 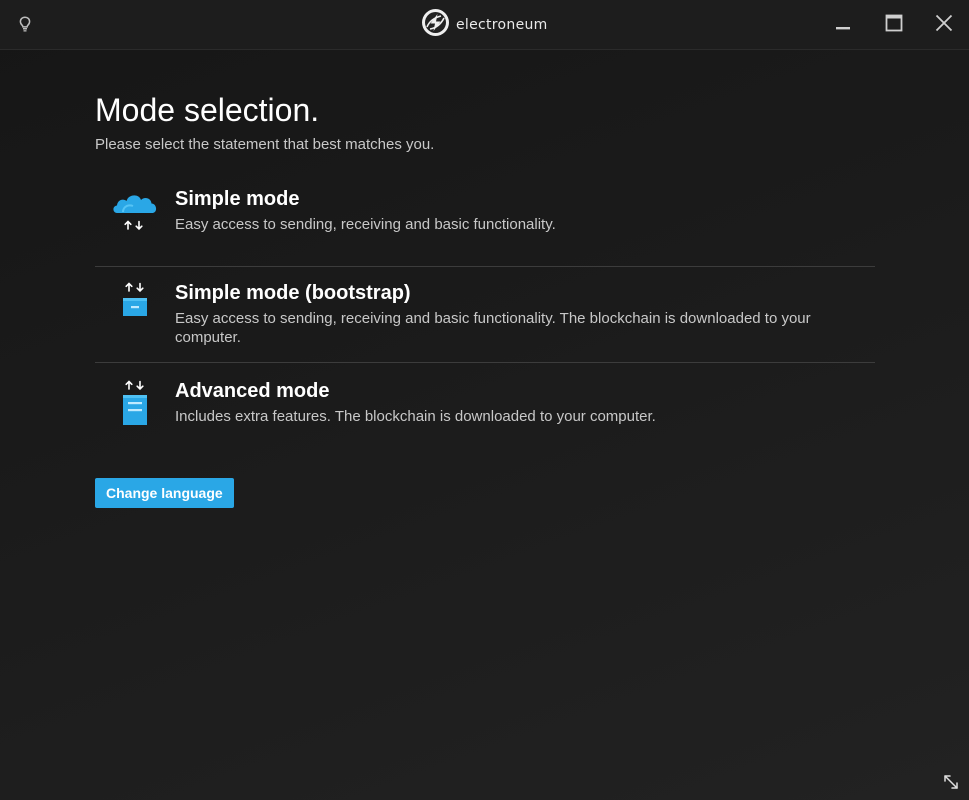 I want to click on cloud-transfer-icon, so click(x=135, y=209).